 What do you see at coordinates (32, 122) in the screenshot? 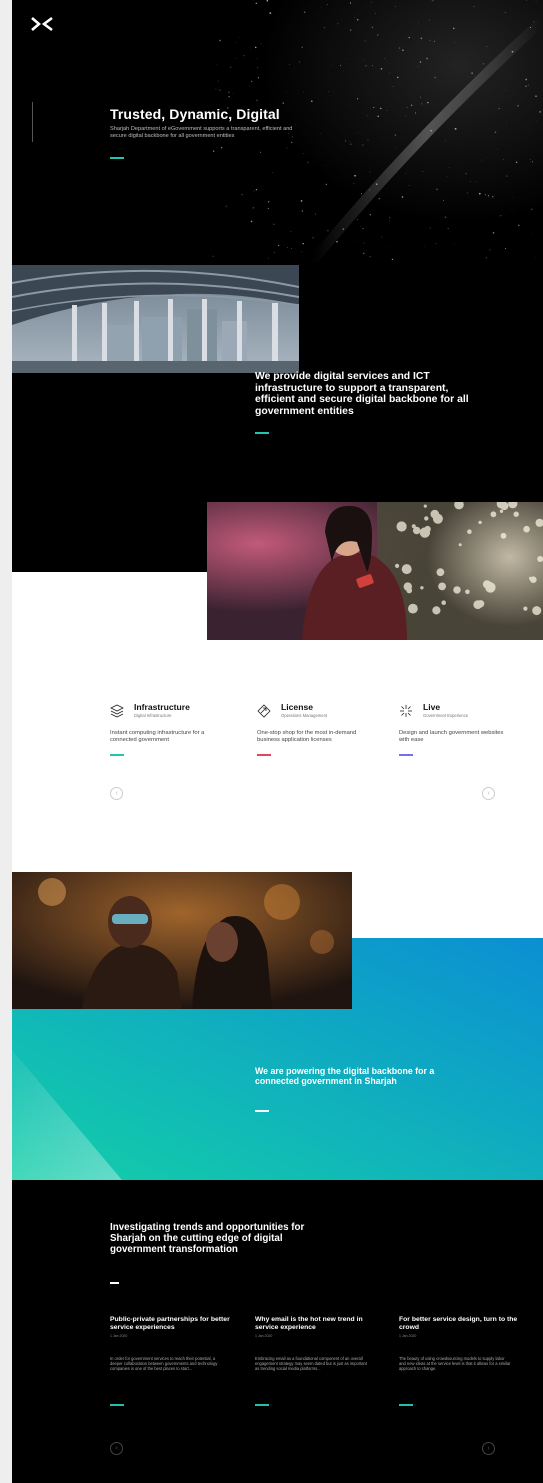
I see `hero-scroll-rule` at bounding box center [32, 122].